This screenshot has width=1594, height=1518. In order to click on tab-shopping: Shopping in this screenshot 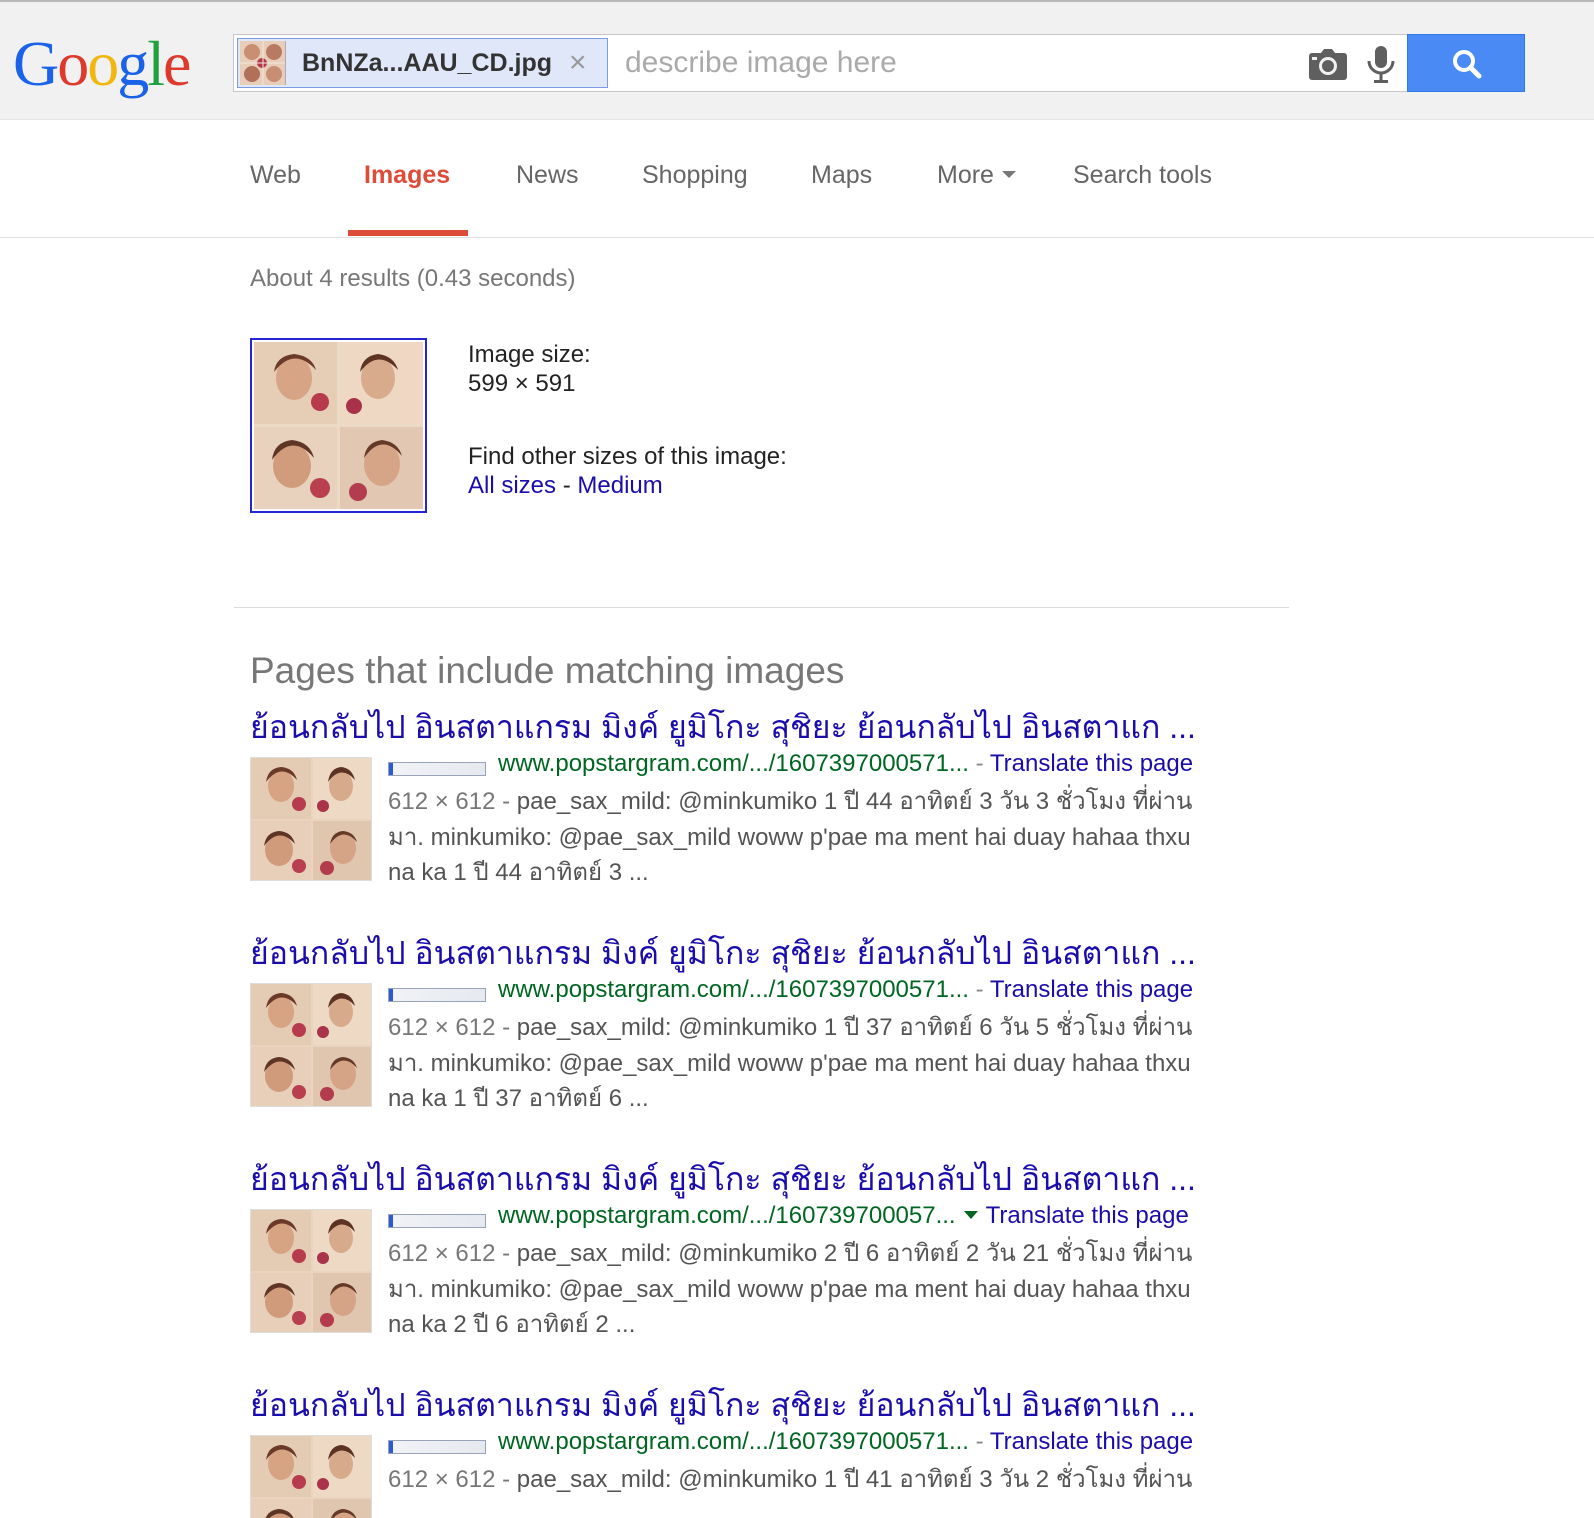, I will do `click(695, 175)`.